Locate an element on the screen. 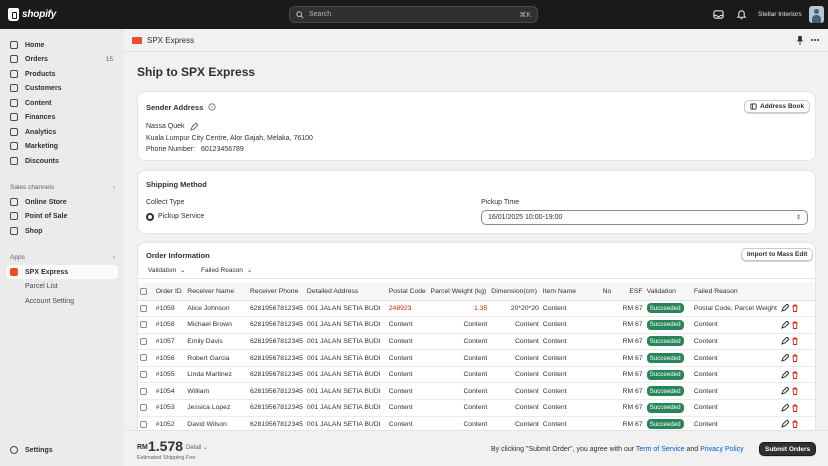  terms-of-service-link: Term of Service is located at coordinates (660, 449).